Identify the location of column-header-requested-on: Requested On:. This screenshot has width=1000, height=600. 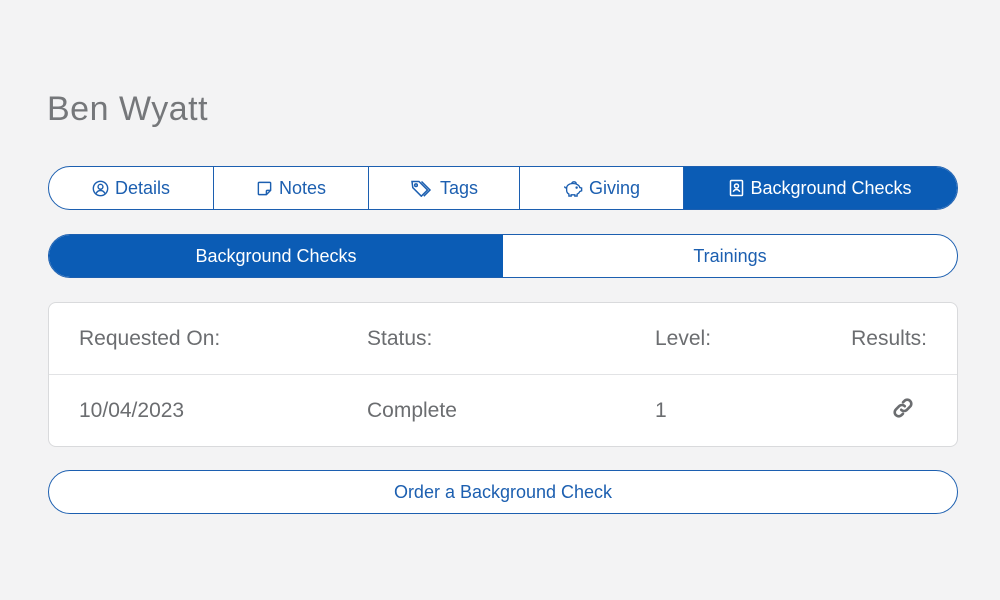
(150, 338).